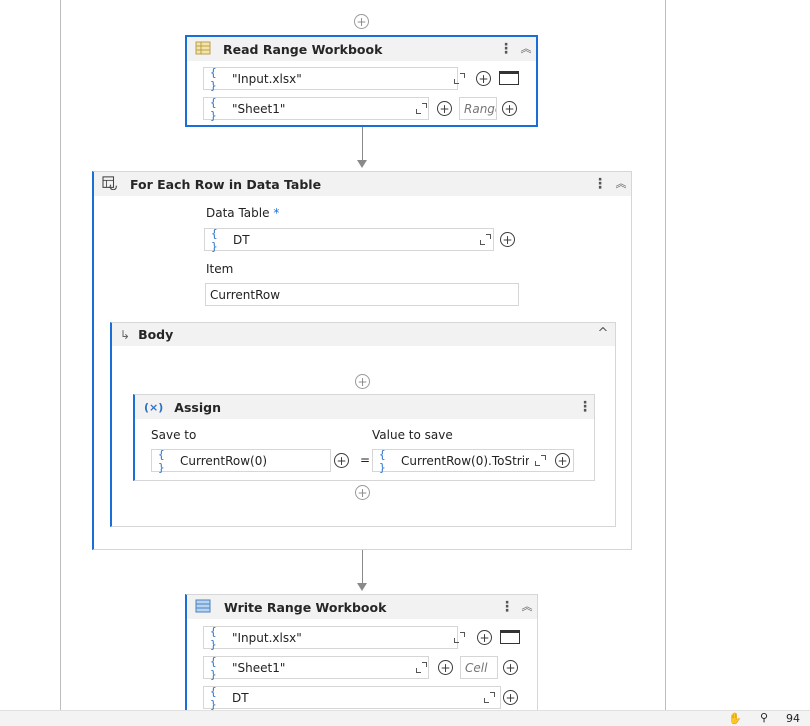  I want to click on write-range-menu-icon: ⋮, so click(507, 607).